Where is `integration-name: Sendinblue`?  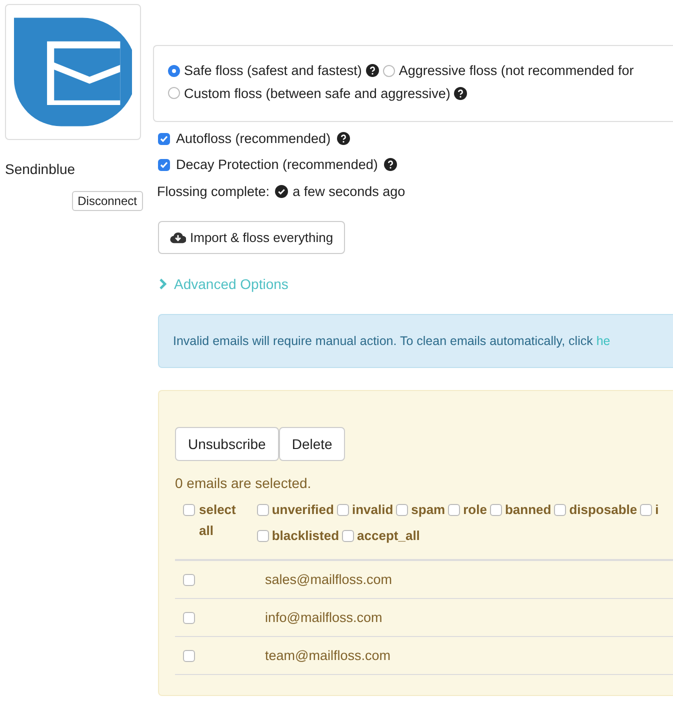 integration-name: Sendinblue is located at coordinates (40, 169).